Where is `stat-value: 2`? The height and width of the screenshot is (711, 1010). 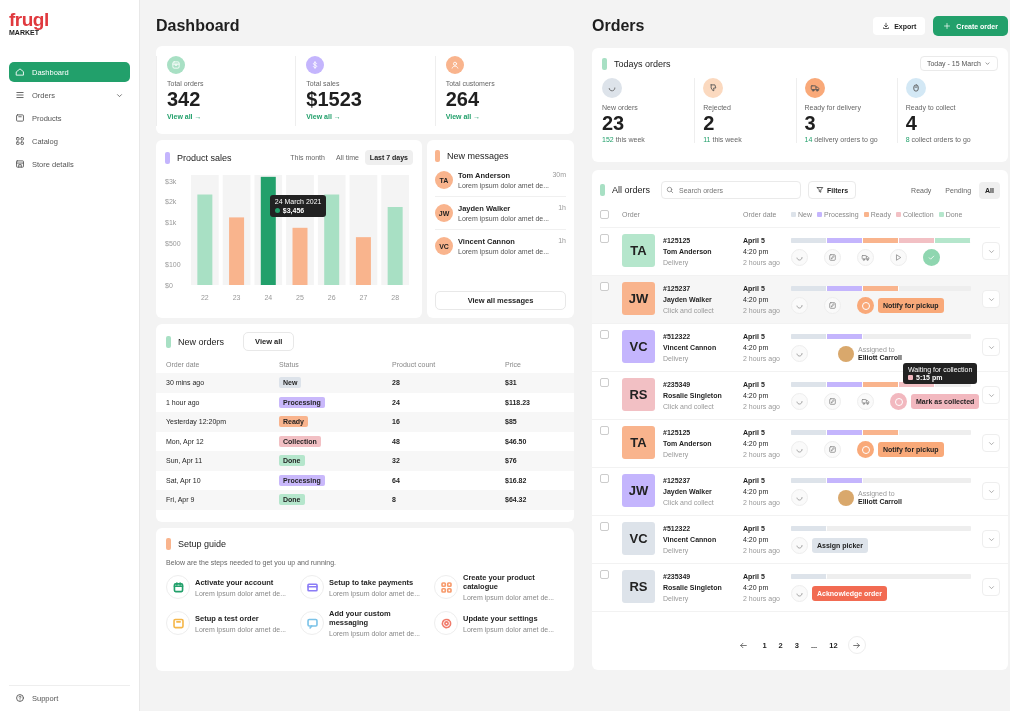
stat-value: 2 is located at coordinates (709, 123).